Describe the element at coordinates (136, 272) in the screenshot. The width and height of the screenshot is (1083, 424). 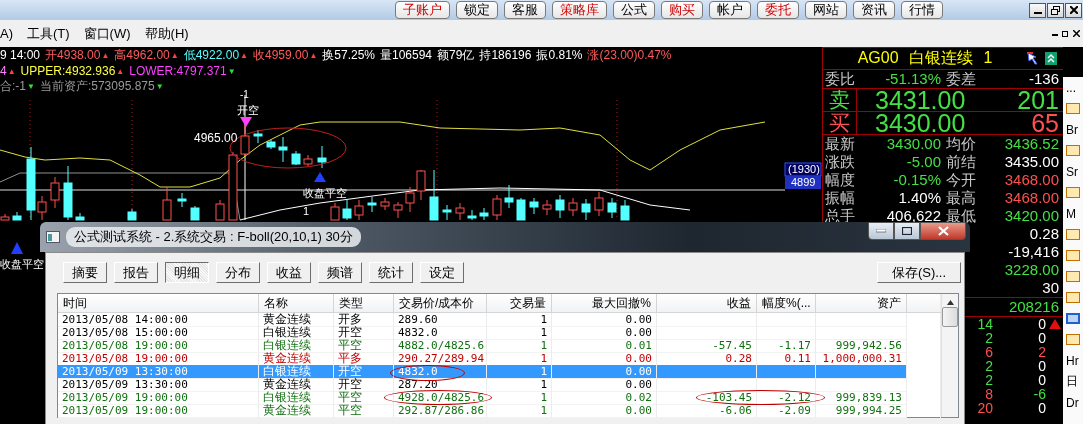
I see `tab: 报告` at that location.